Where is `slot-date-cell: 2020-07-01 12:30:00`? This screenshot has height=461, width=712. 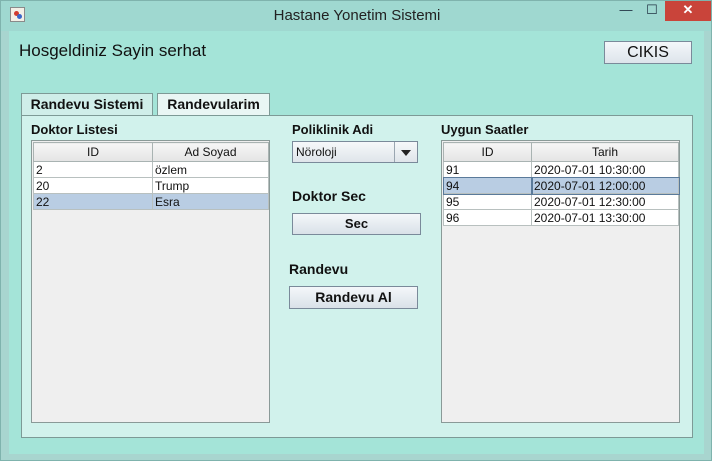 slot-date-cell: 2020-07-01 12:30:00 is located at coordinates (605, 201).